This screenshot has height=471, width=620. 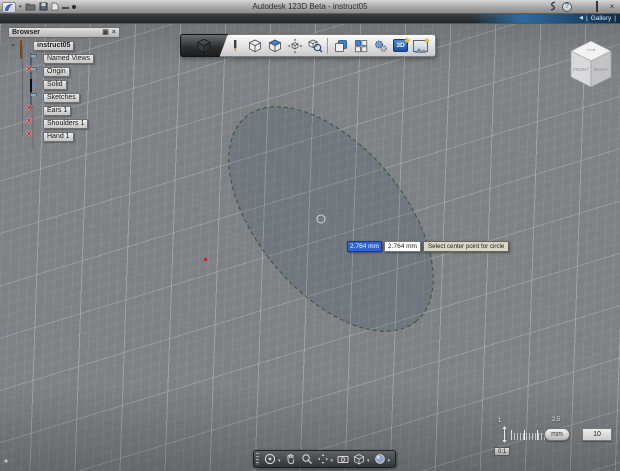 What do you see at coordinates (389, 461) in the screenshot?
I see `material-caret-icon: ▾` at bounding box center [389, 461].